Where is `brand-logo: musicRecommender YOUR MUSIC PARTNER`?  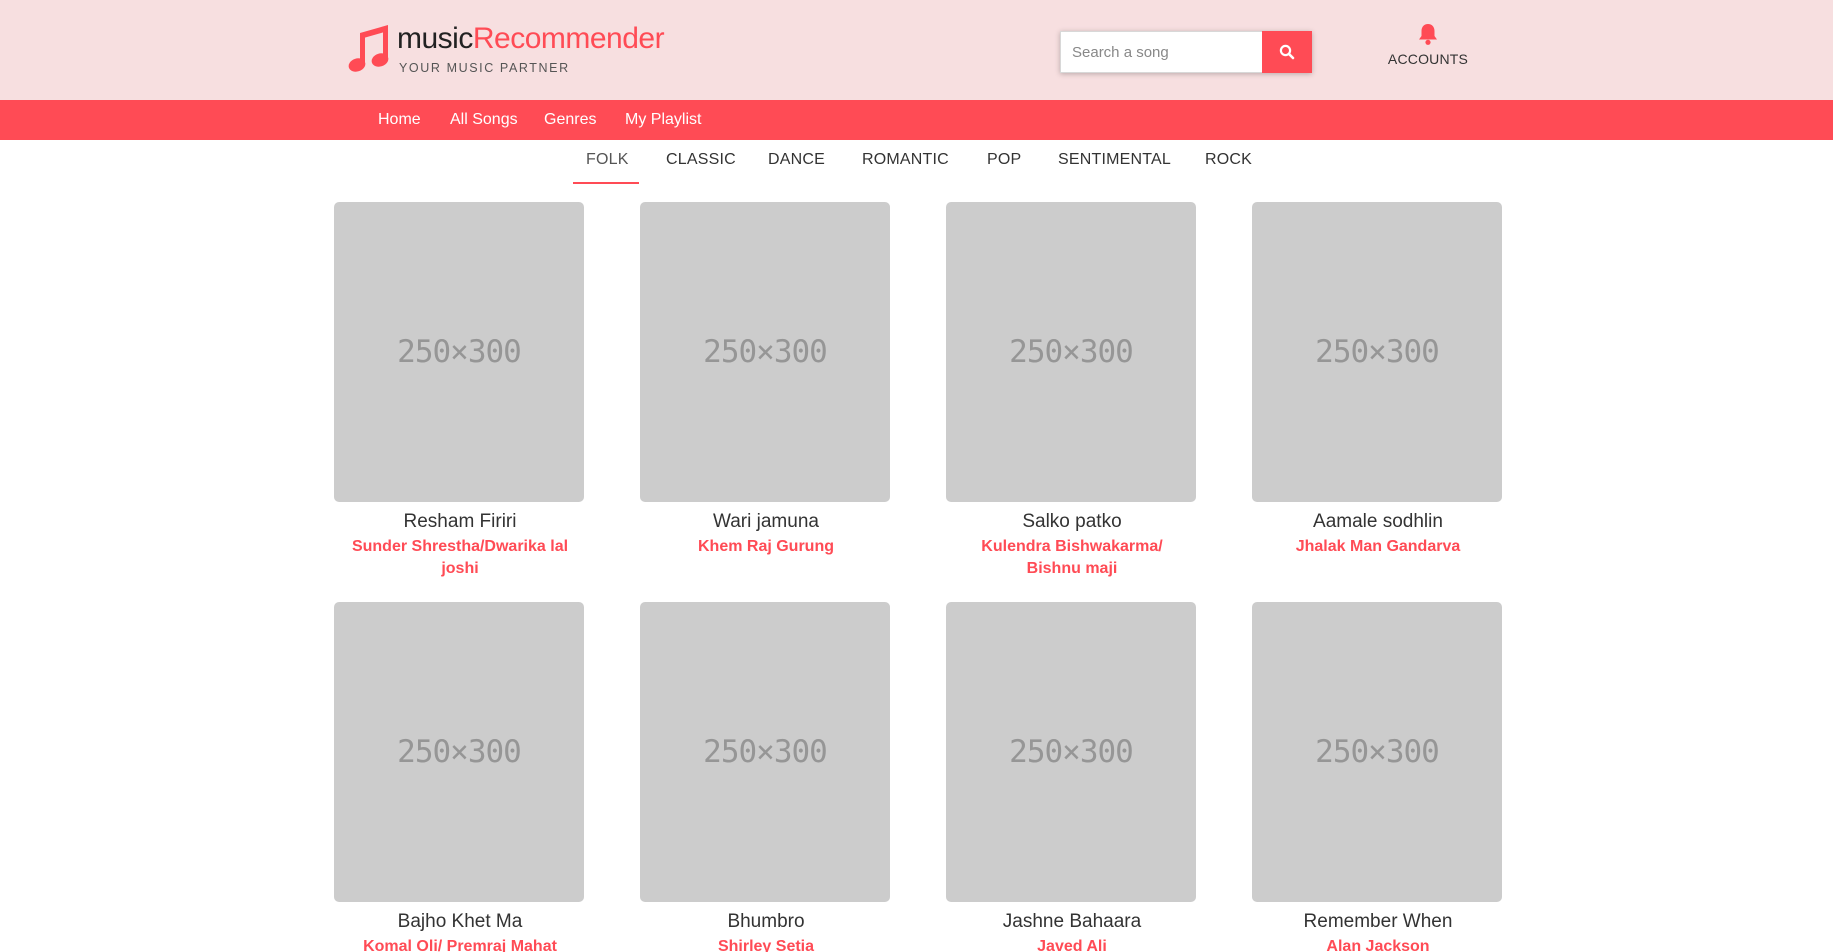 brand-logo: musicRecommender YOUR MUSIC PARTNER is located at coordinates (506, 48).